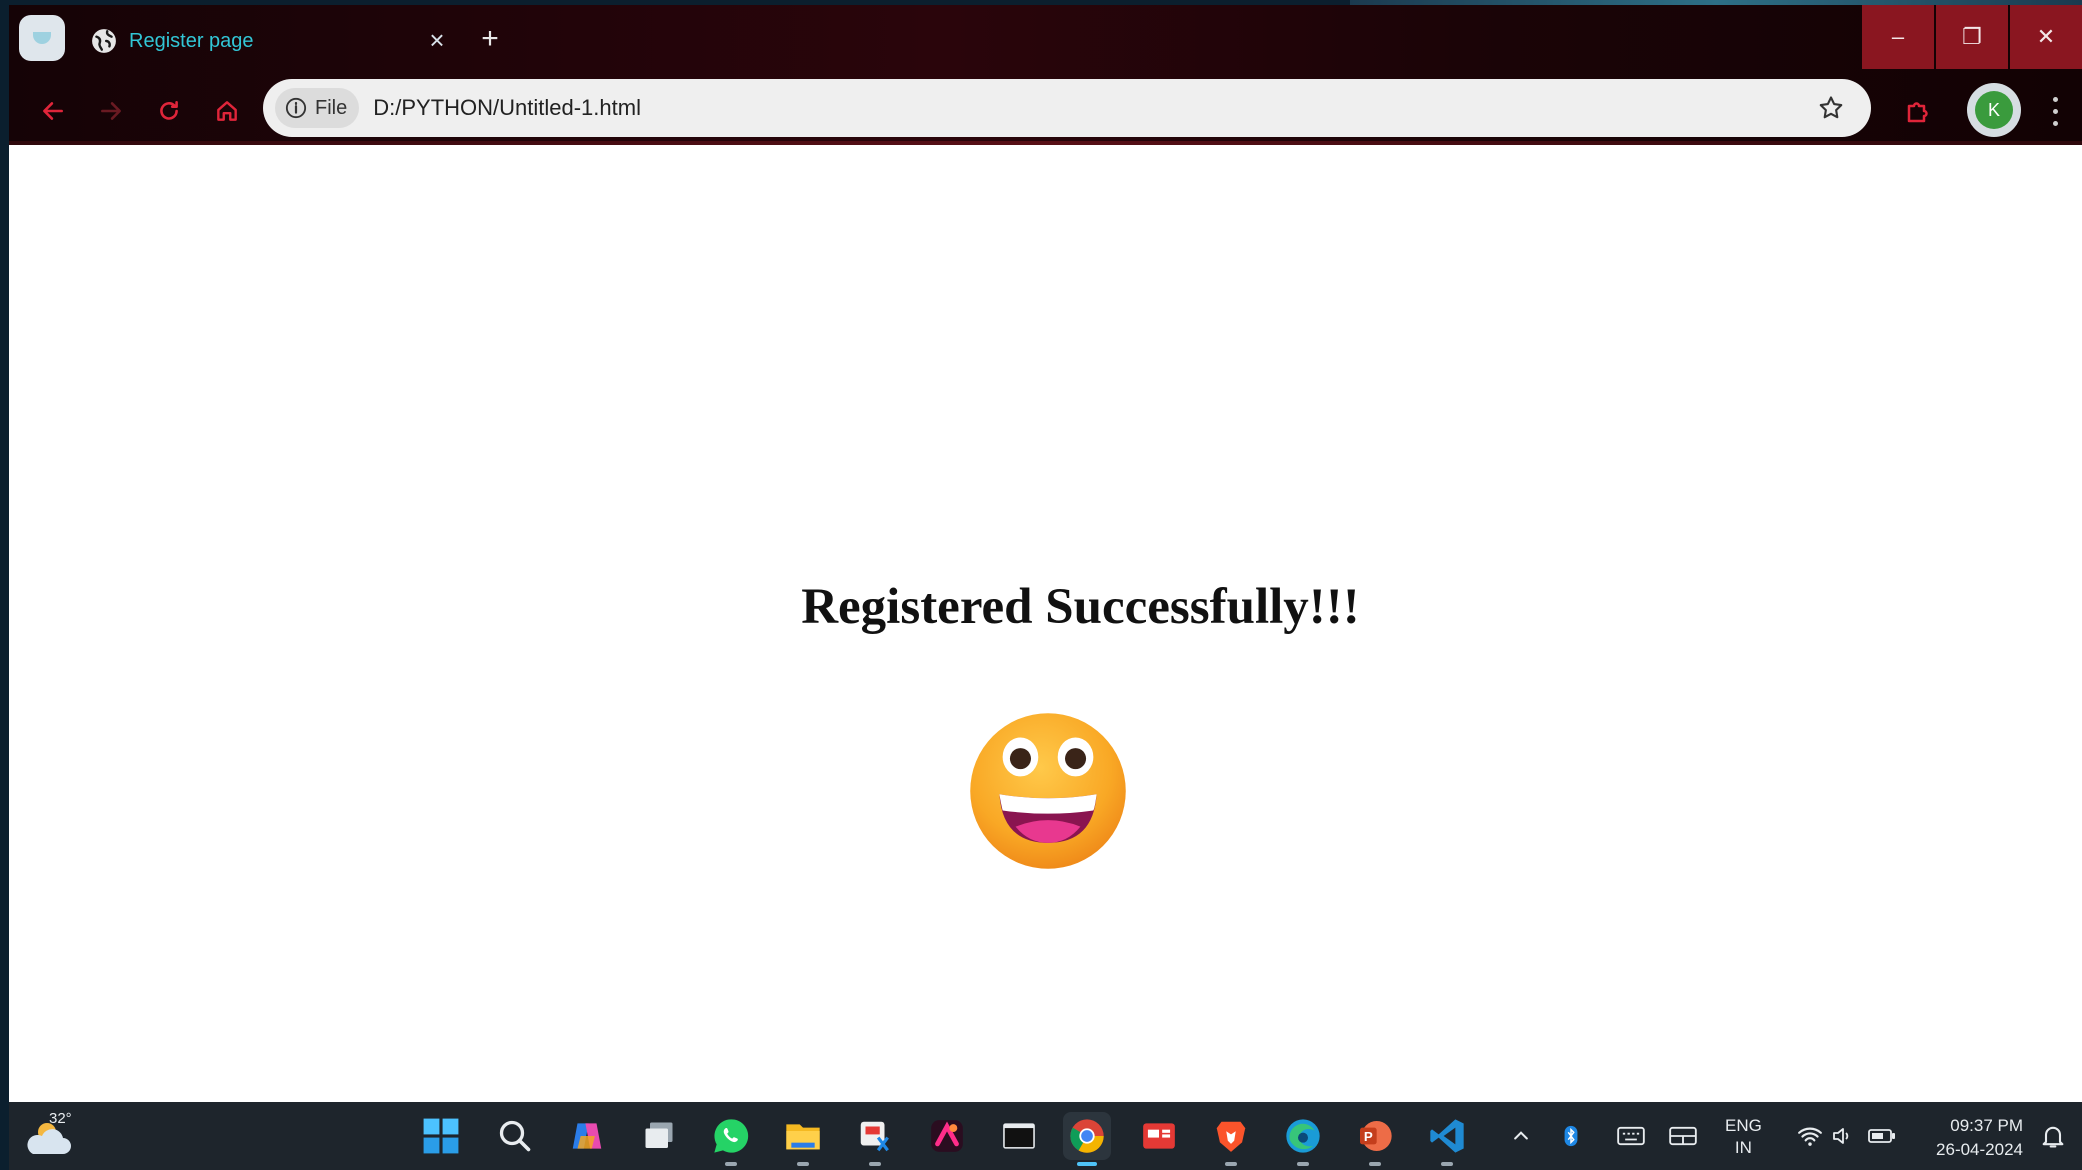 Image resolution: width=2082 pixels, height=1170 pixels. I want to click on taskbar-pink-app, so click(947, 1136).